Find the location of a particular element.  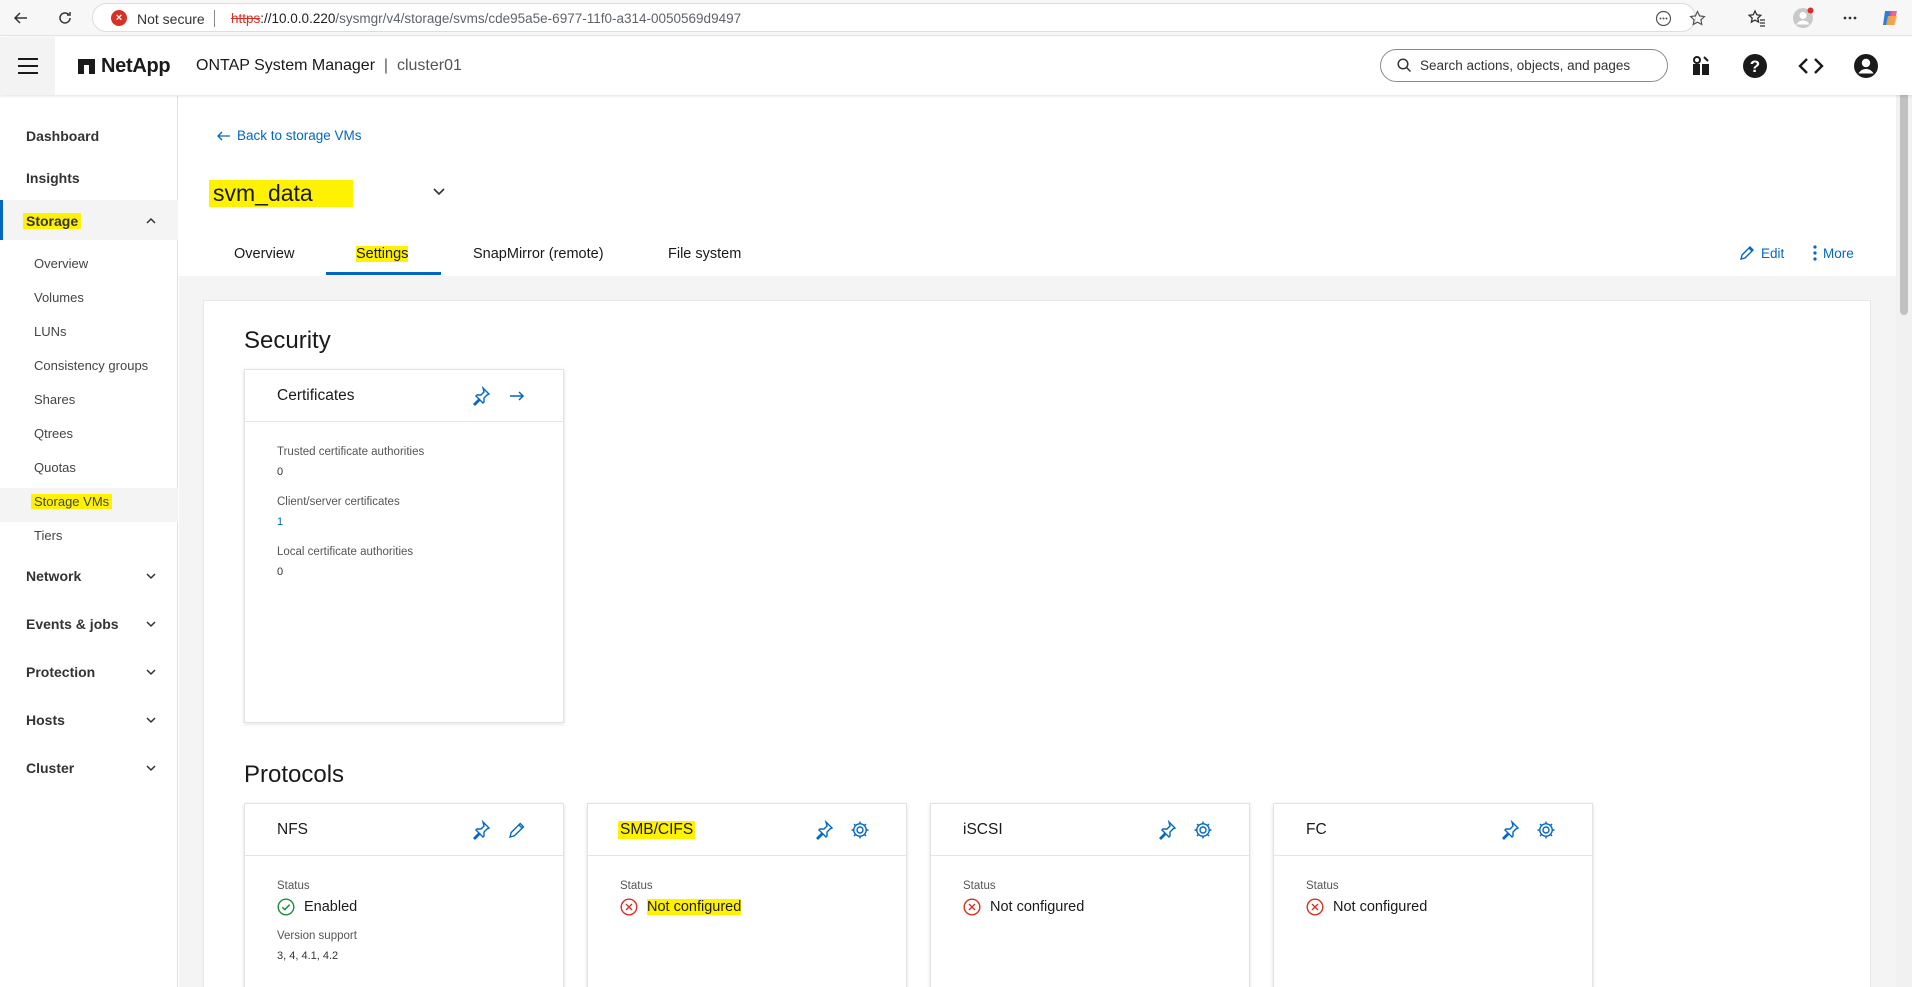

nfs-status-text: Enabled is located at coordinates (331, 907).